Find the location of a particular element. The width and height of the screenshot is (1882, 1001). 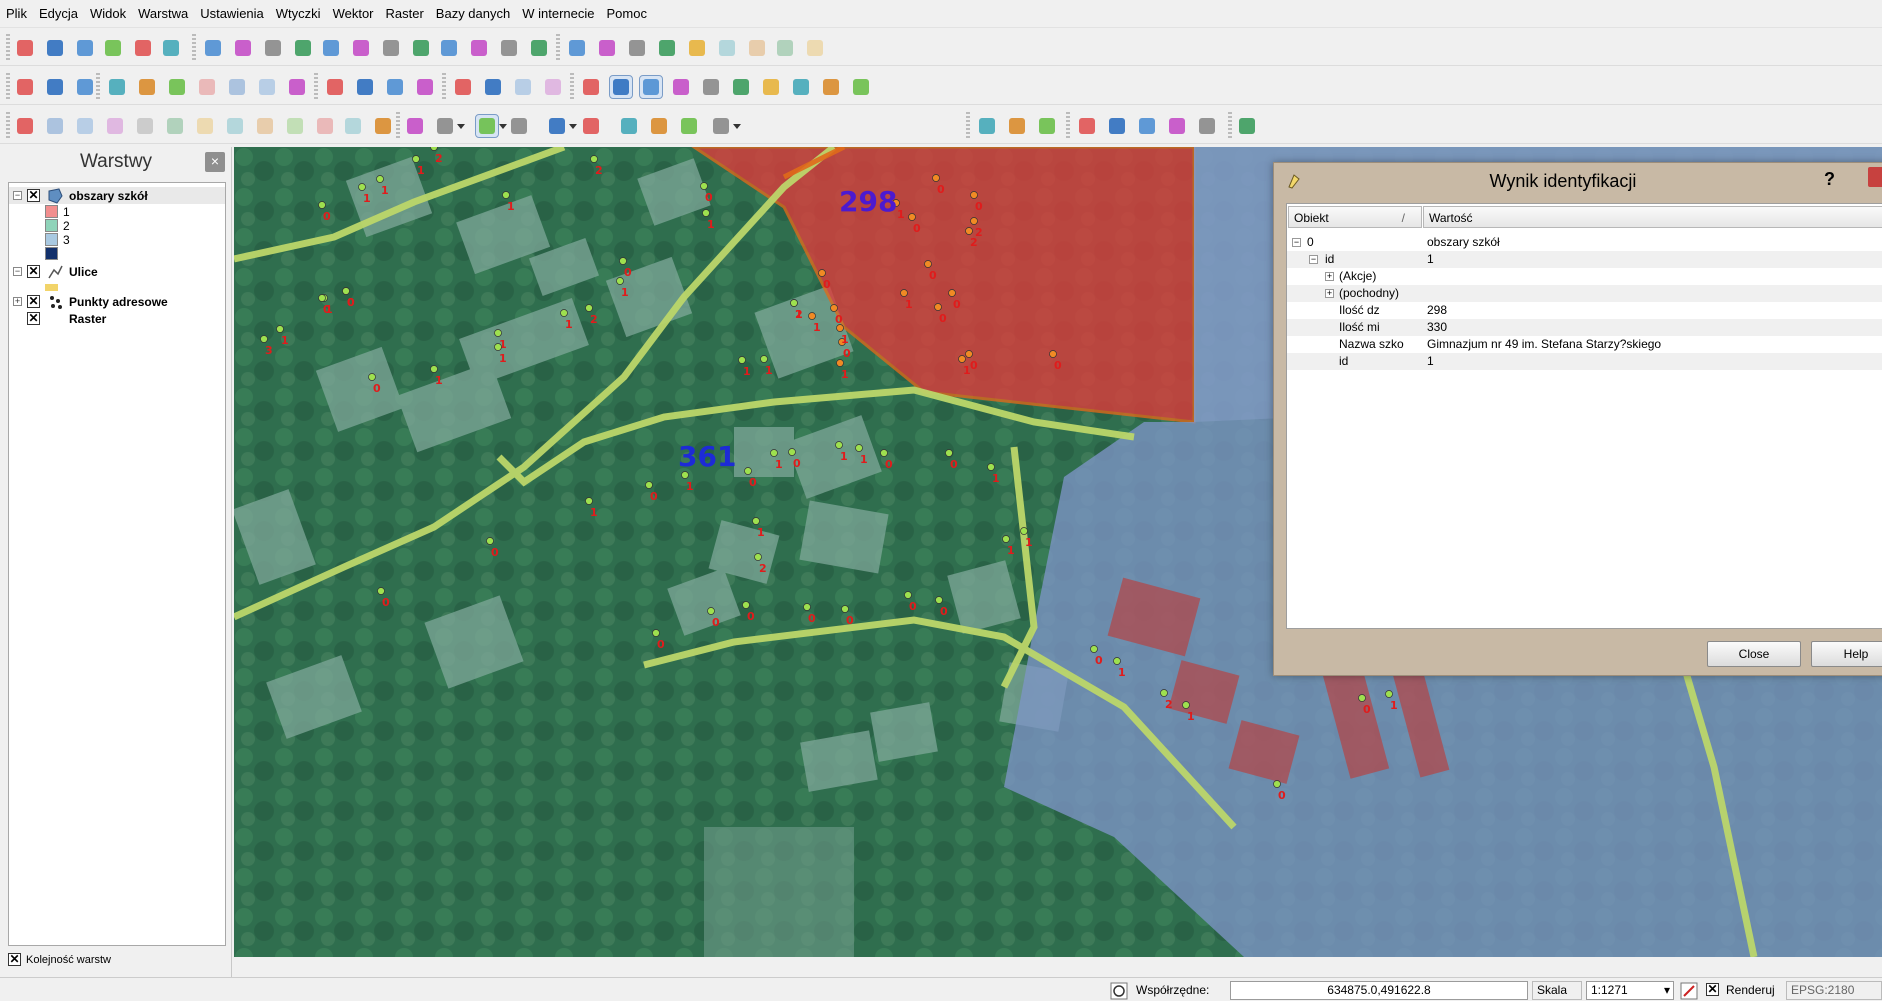

menu-wtyczki: Wtyczki is located at coordinates (298, 13).